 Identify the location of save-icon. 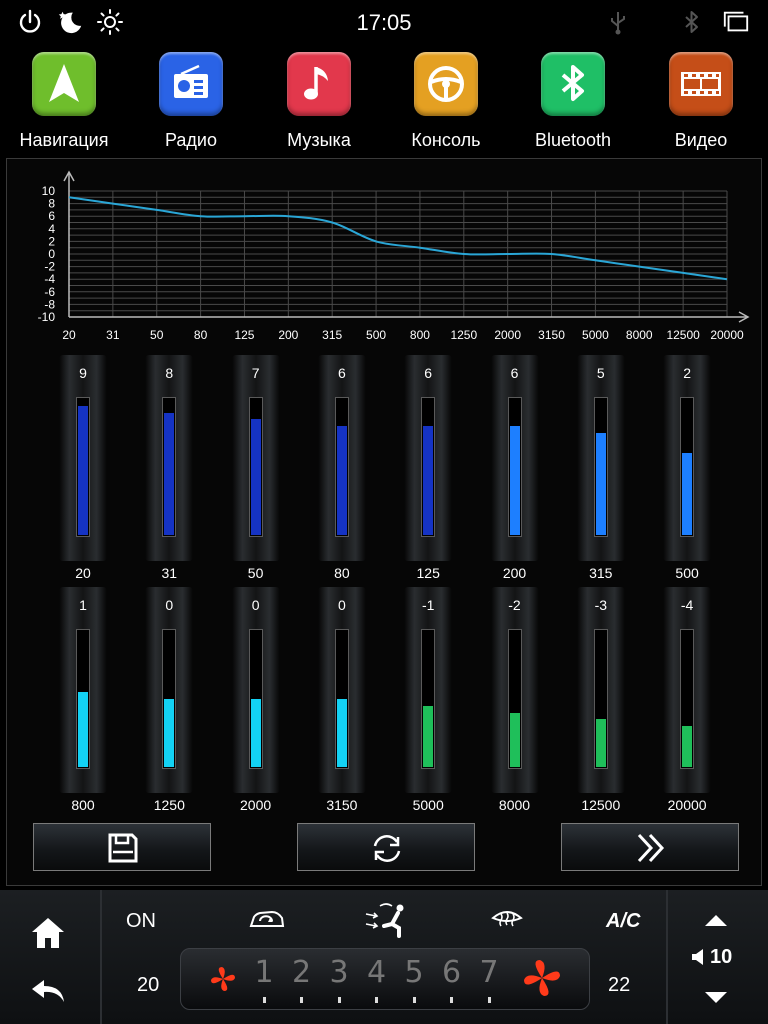
(123, 848).